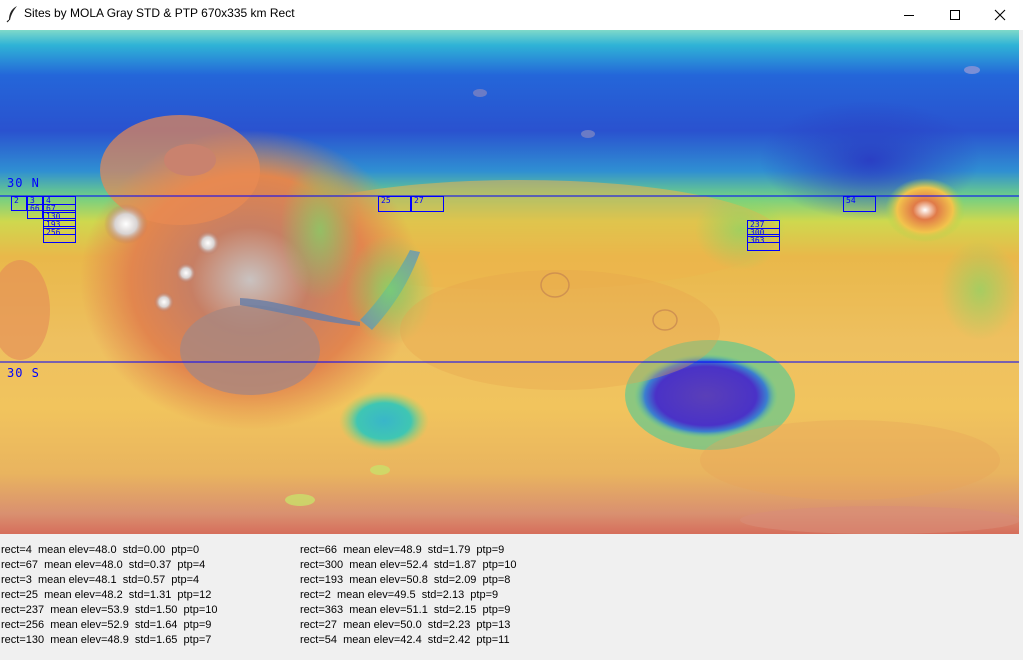 This screenshot has width=1023, height=660. Describe the element at coordinates (109, 610) in the screenshot. I see `stats-line: rect=237 mean elev=53.9 std=1.50 ptp=10` at that location.